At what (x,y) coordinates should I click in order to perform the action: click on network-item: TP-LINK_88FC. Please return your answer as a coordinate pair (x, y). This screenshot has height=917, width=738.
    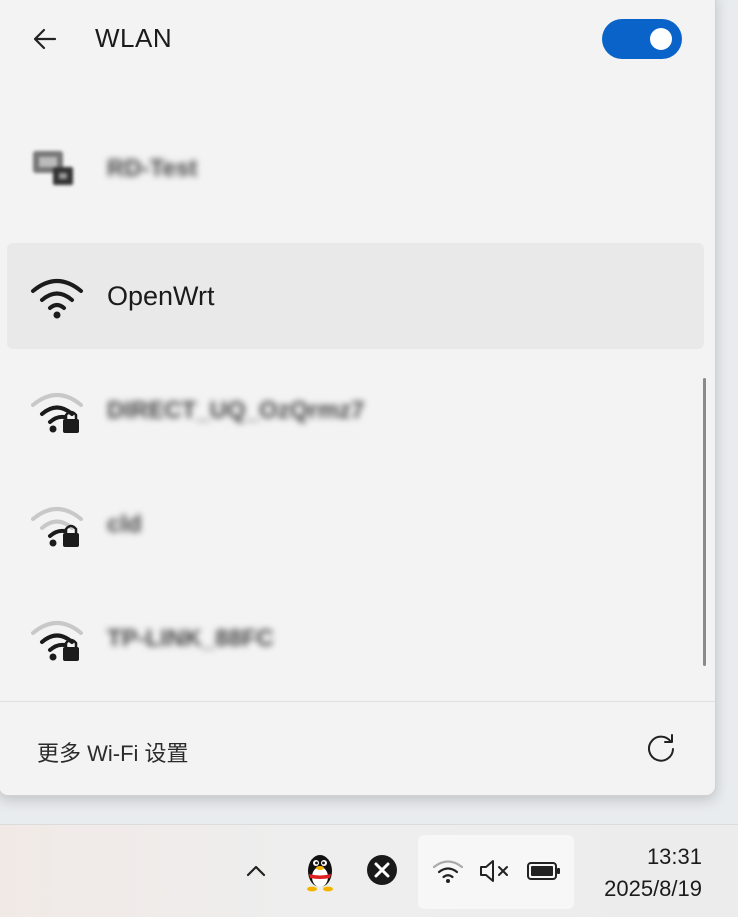
    Looking at the image, I should click on (355, 638).